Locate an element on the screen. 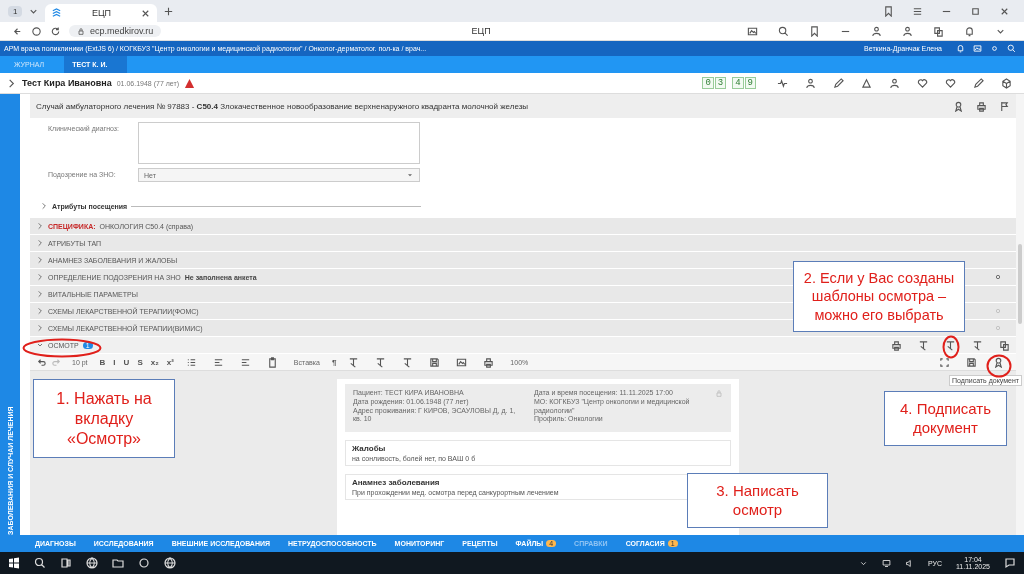 This screenshot has width=1024, height=574. section-heading: Анамнез заболевания is located at coordinates (396, 482).